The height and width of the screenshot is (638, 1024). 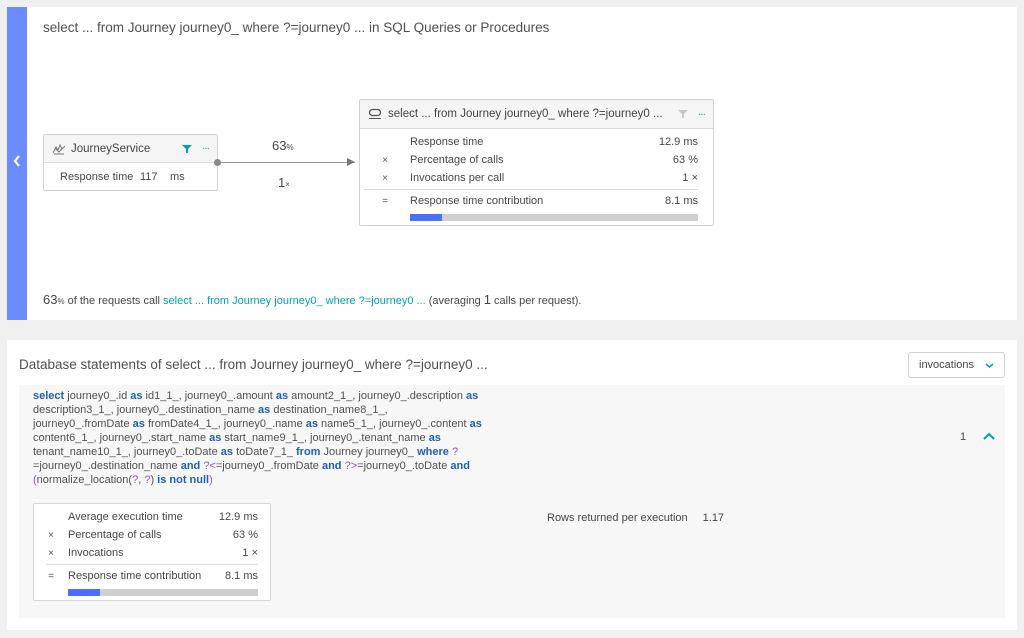 I want to click on summary-text-part: calls per request)., so click(x=536, y=301).